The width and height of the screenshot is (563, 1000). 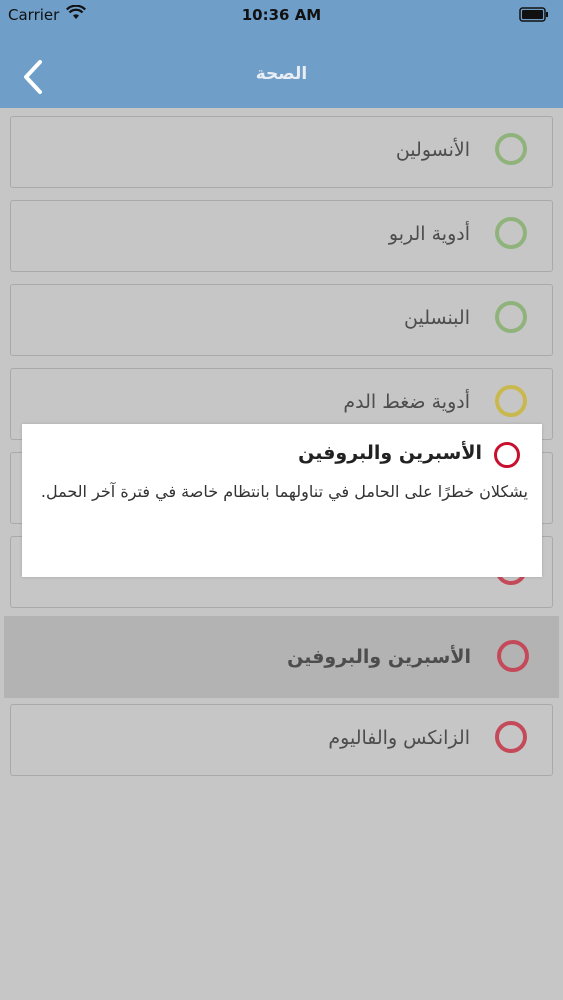 I want to click on list-item-label: الزانكس والفاليوم, so click(x=399, y=738).